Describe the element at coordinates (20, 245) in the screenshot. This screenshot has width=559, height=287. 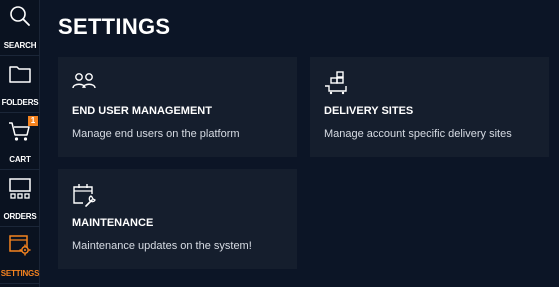
I see `settings-icon` at that location.